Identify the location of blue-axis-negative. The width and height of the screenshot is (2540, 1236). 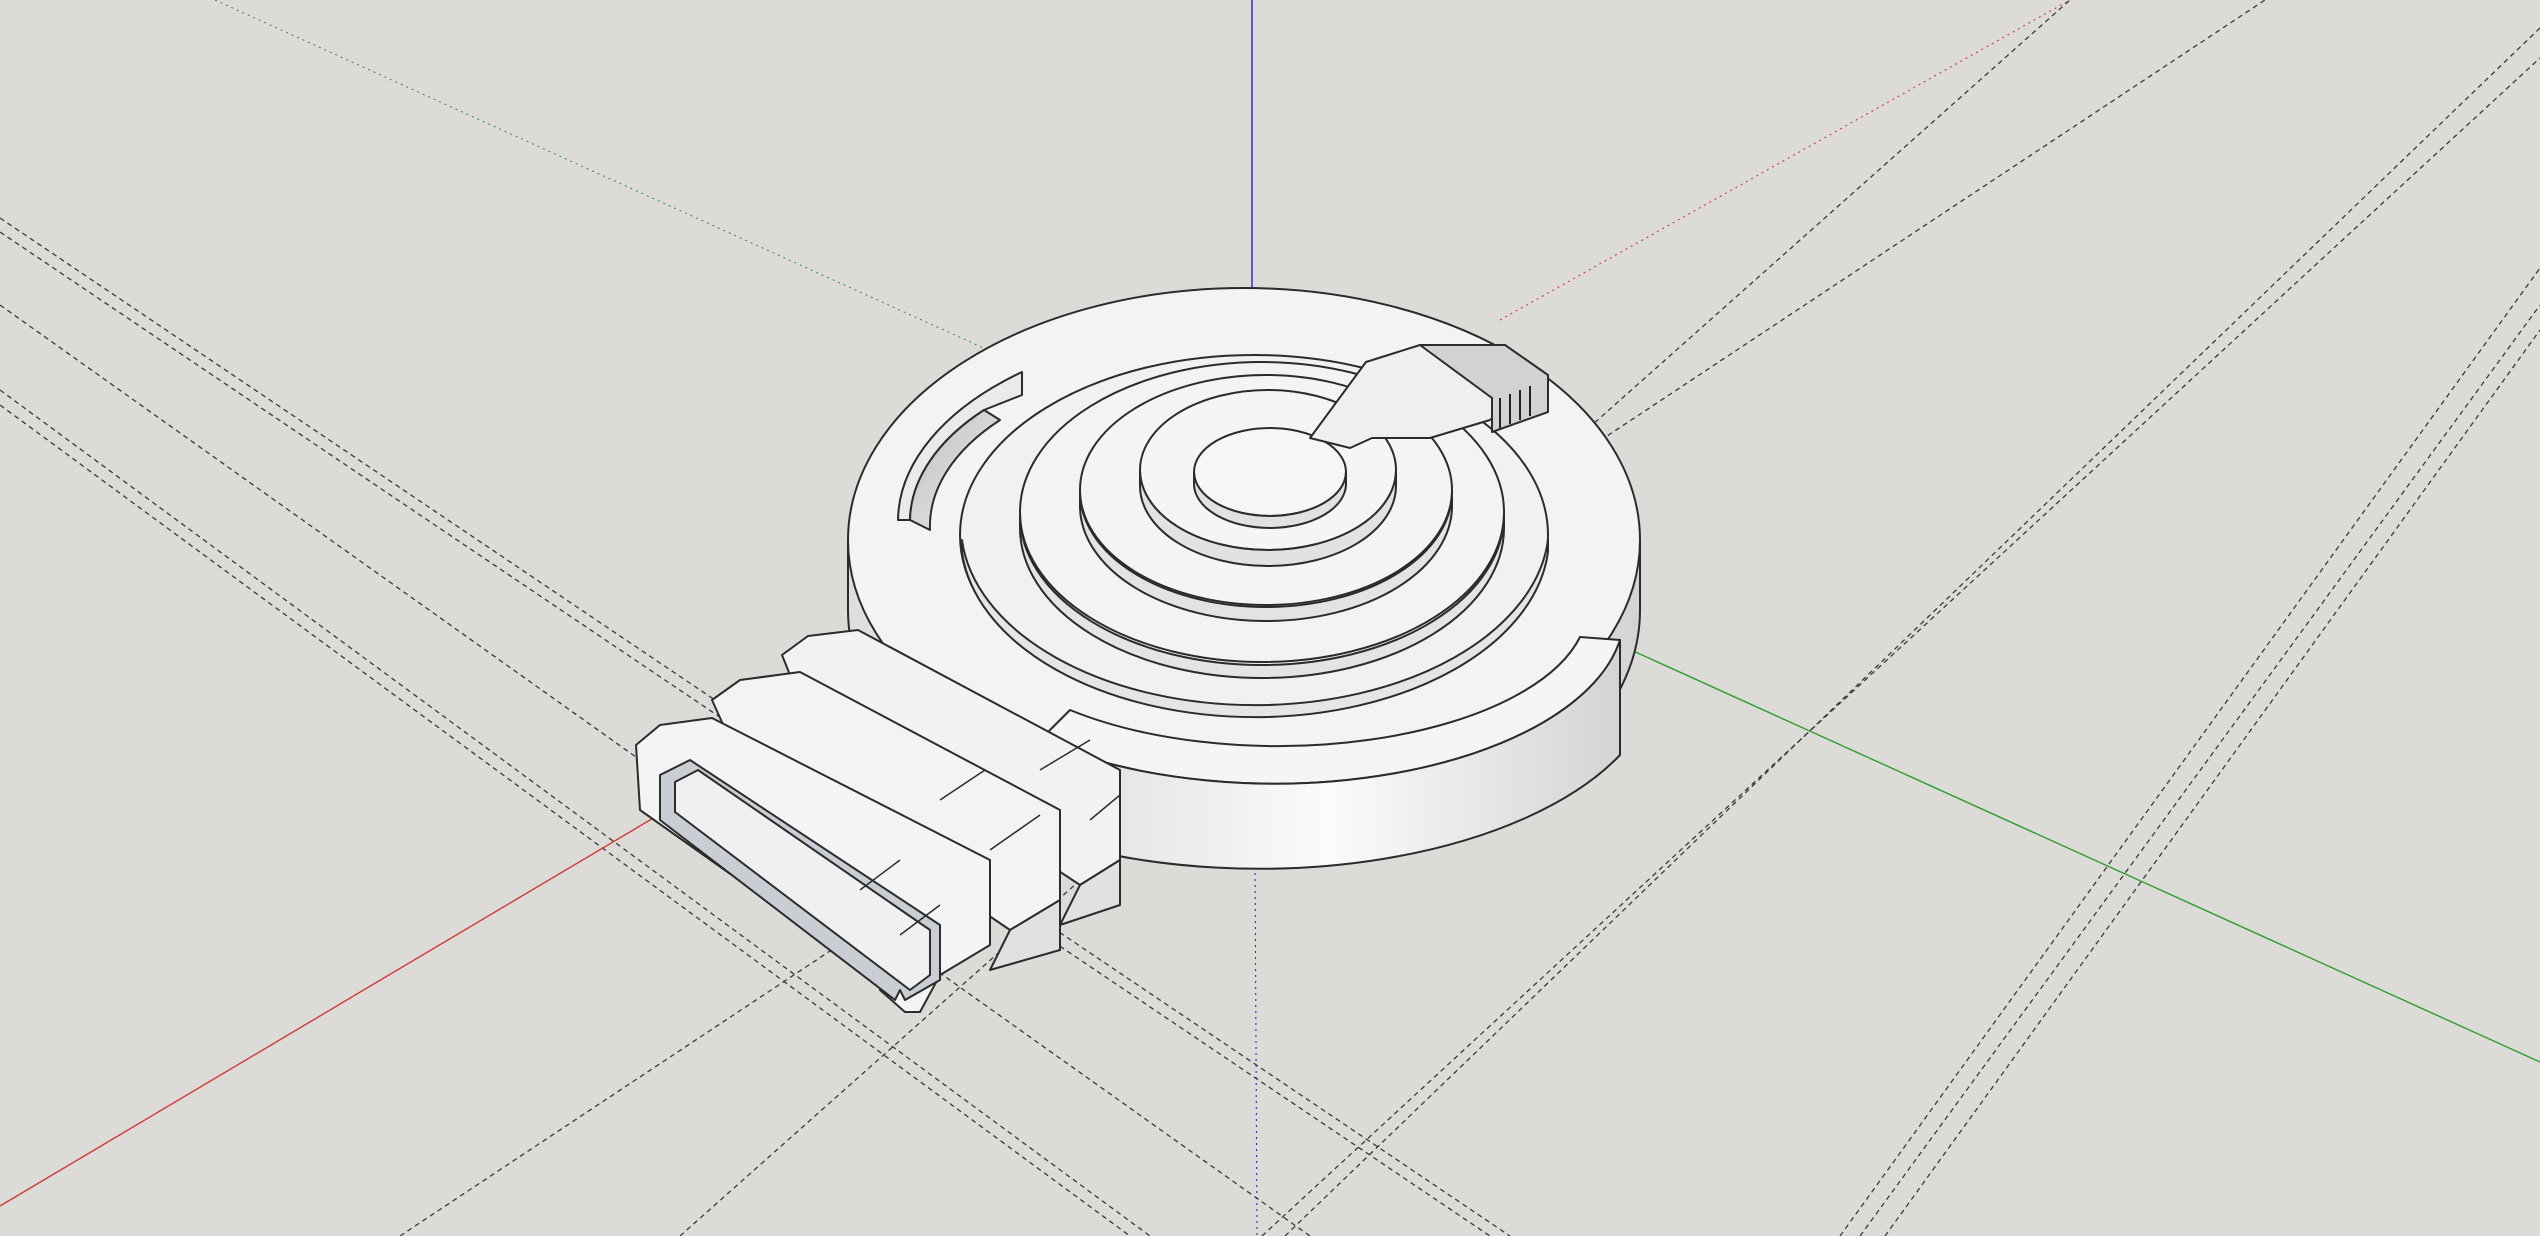
(1256, 1045).